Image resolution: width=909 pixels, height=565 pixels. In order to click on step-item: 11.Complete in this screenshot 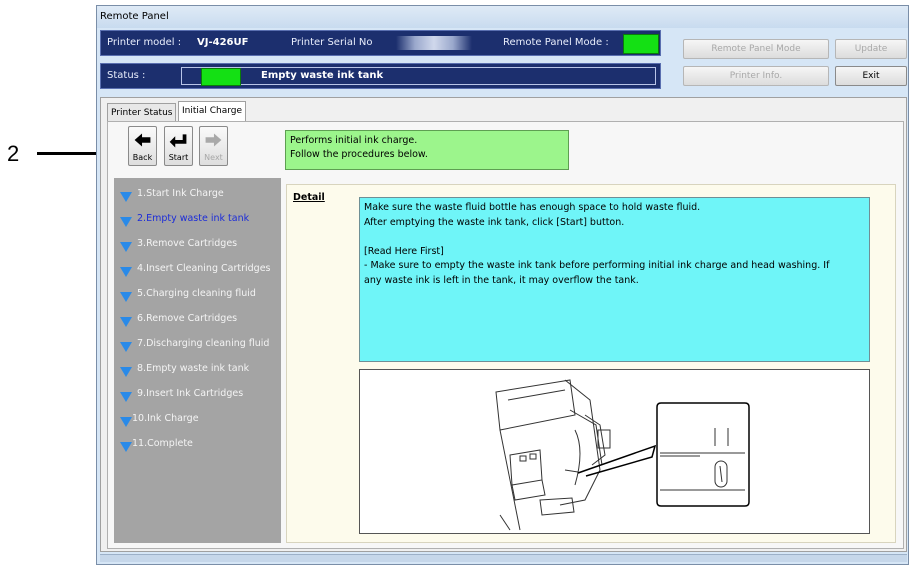, I will do `click(197, 446)`.